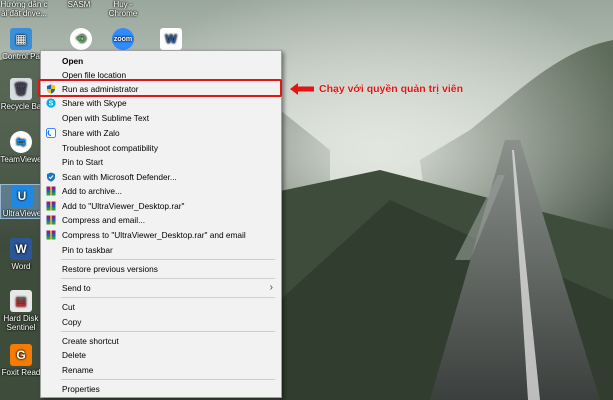 Image resolution: width=613 pixels, height=400 pixels. I want to click on desktop-icon-sasm-label: SASM, so click(79, 4).